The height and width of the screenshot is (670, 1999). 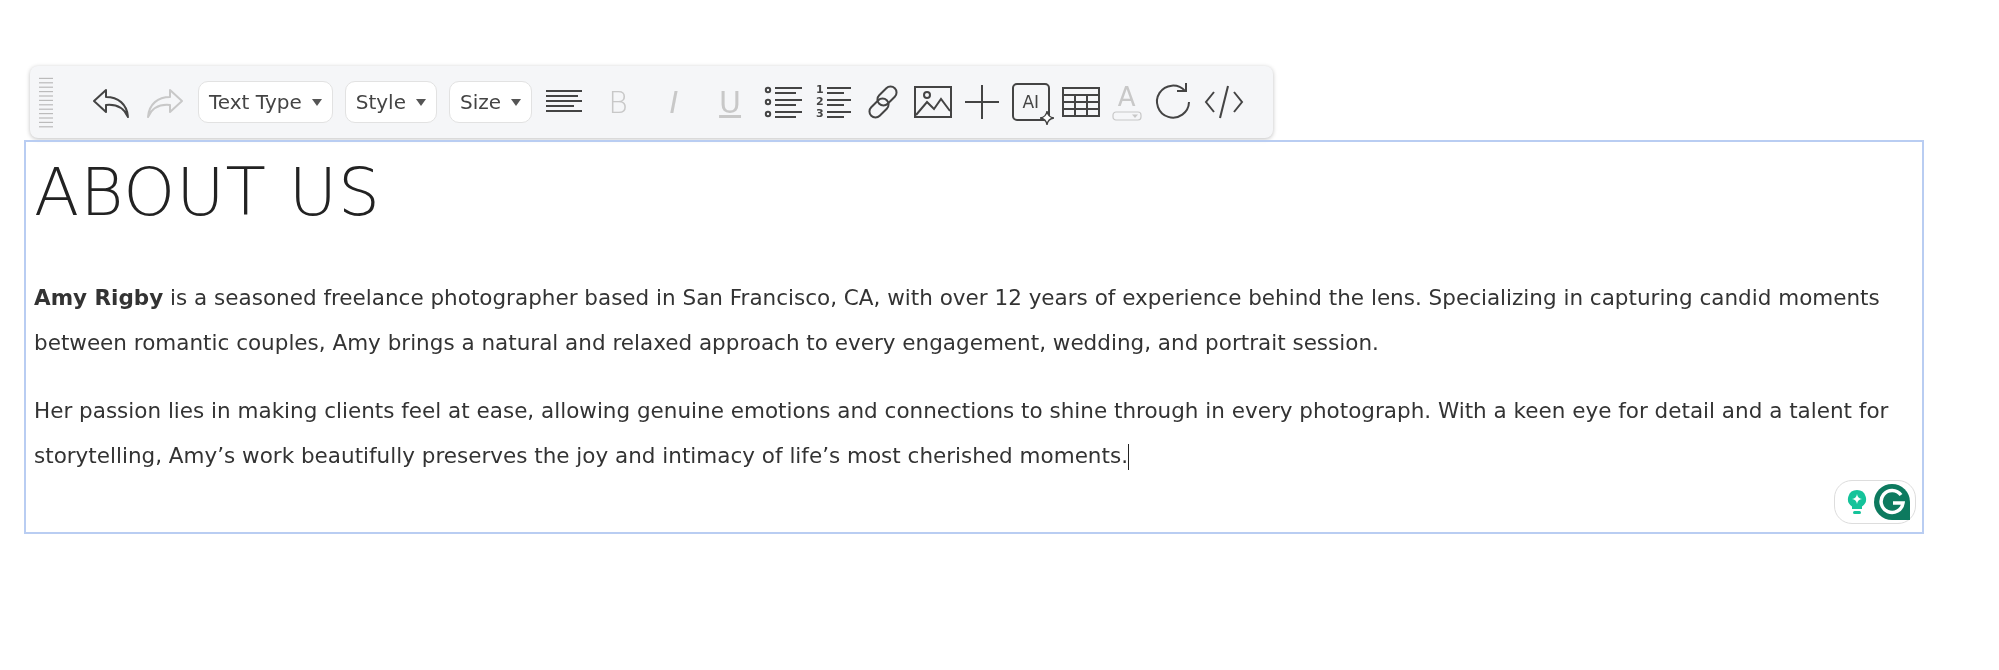 What do you see at coordinates (957, 320) in the screenshot?
I see `paragraph: Amy Rigby is a seasoned freelance photographer based in San Francisco, CA, with over 12 years of experience behind the lens. Specializing in capturing candid moments between romantic couples, Amy brings a natural and relaxed approach to every engagement, wedding, and portrait session.` at bounding box center [957, 320].